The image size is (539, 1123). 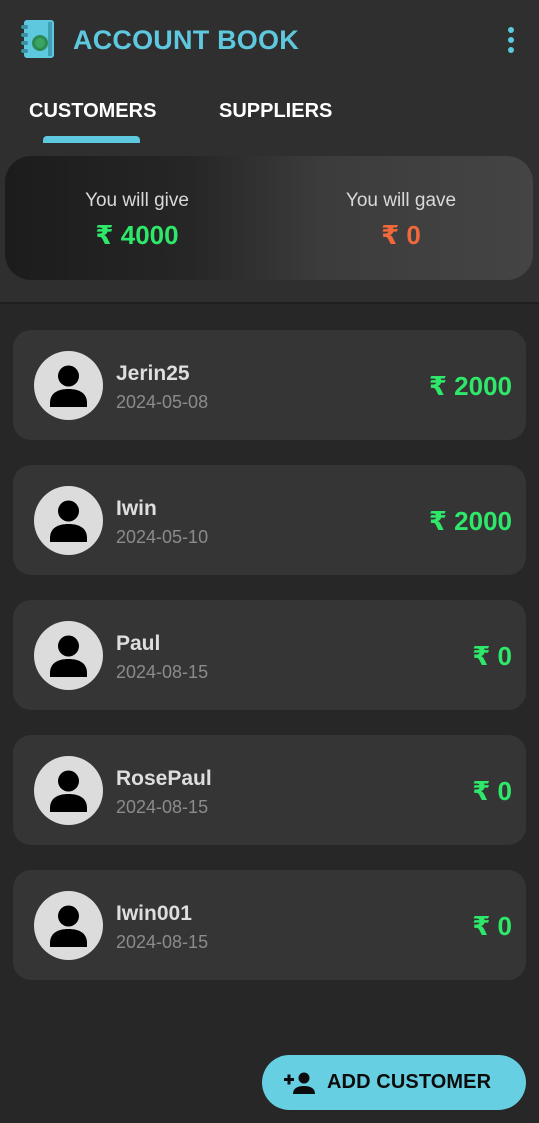 I want to click on active-tab-indicator, so click(x=91, y=139).